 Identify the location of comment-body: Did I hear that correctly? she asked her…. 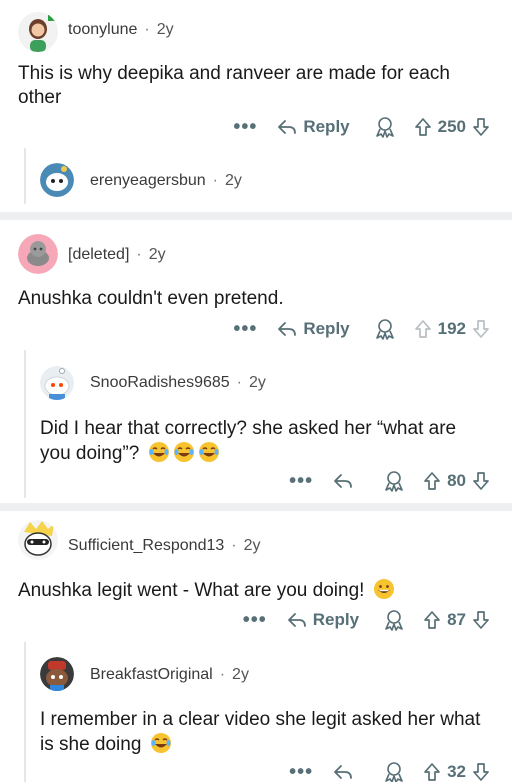
(248, 441).